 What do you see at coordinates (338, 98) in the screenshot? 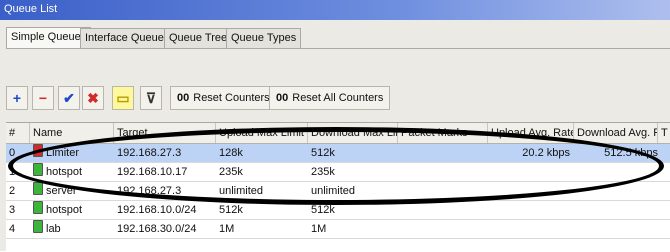
I see `reset-all-counters-label: Reset All Counters` at bounding box center [338, 98].